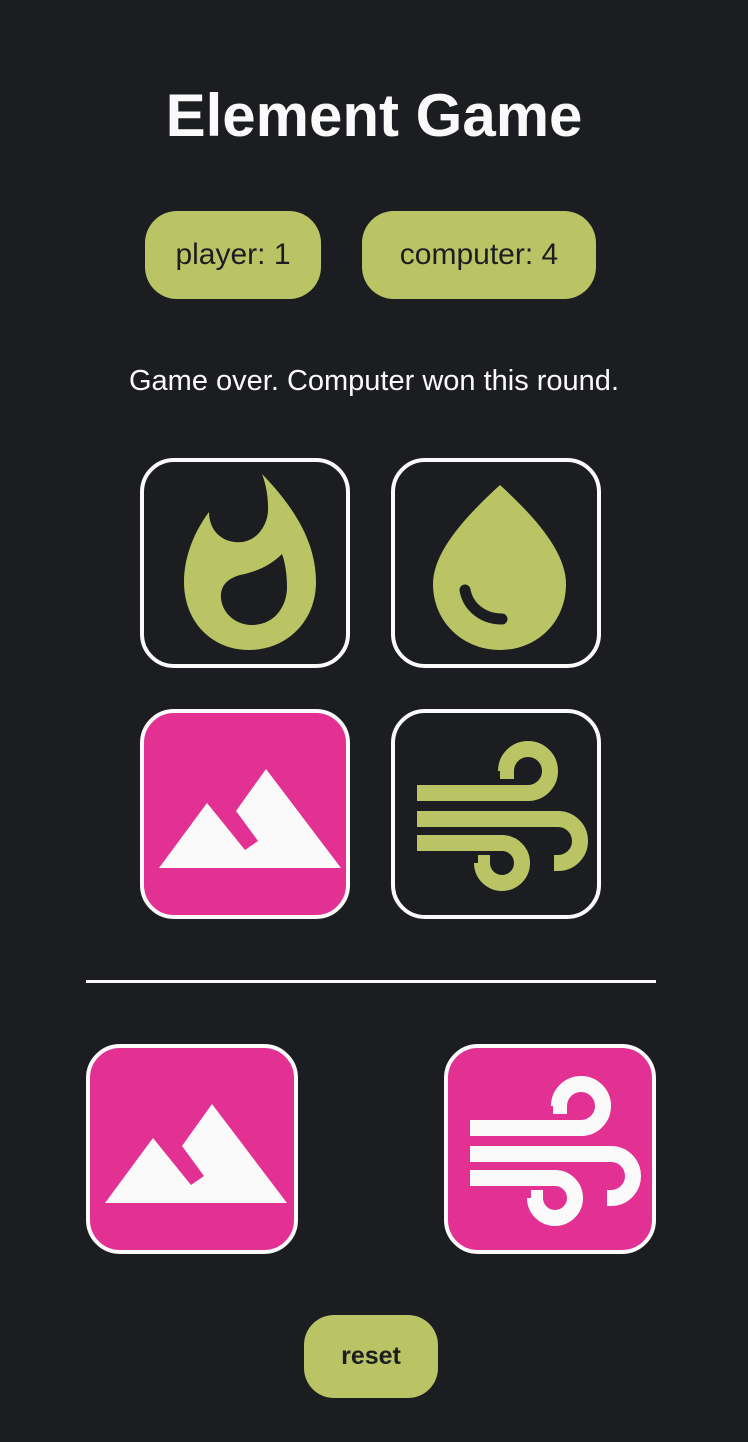 This screenshot has height=1442, width=748. I want to click on computer-choice-display, so click(550, 1149).